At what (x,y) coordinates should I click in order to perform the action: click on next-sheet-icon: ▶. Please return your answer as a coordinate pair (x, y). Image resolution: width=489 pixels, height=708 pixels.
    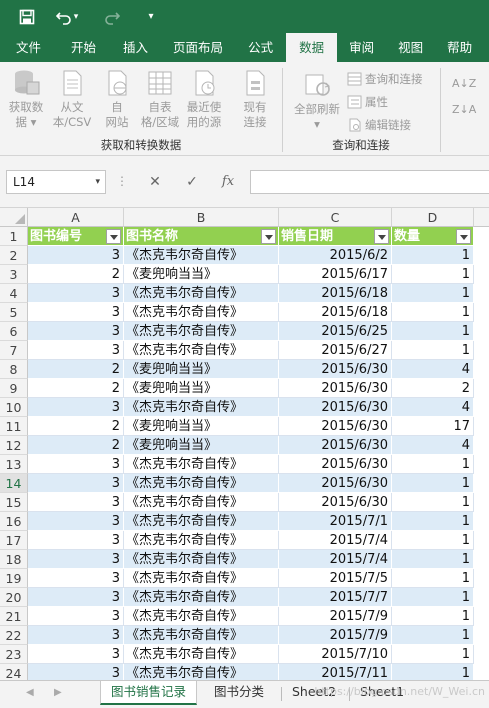
    Looking at the image, I should click on (58, 692).